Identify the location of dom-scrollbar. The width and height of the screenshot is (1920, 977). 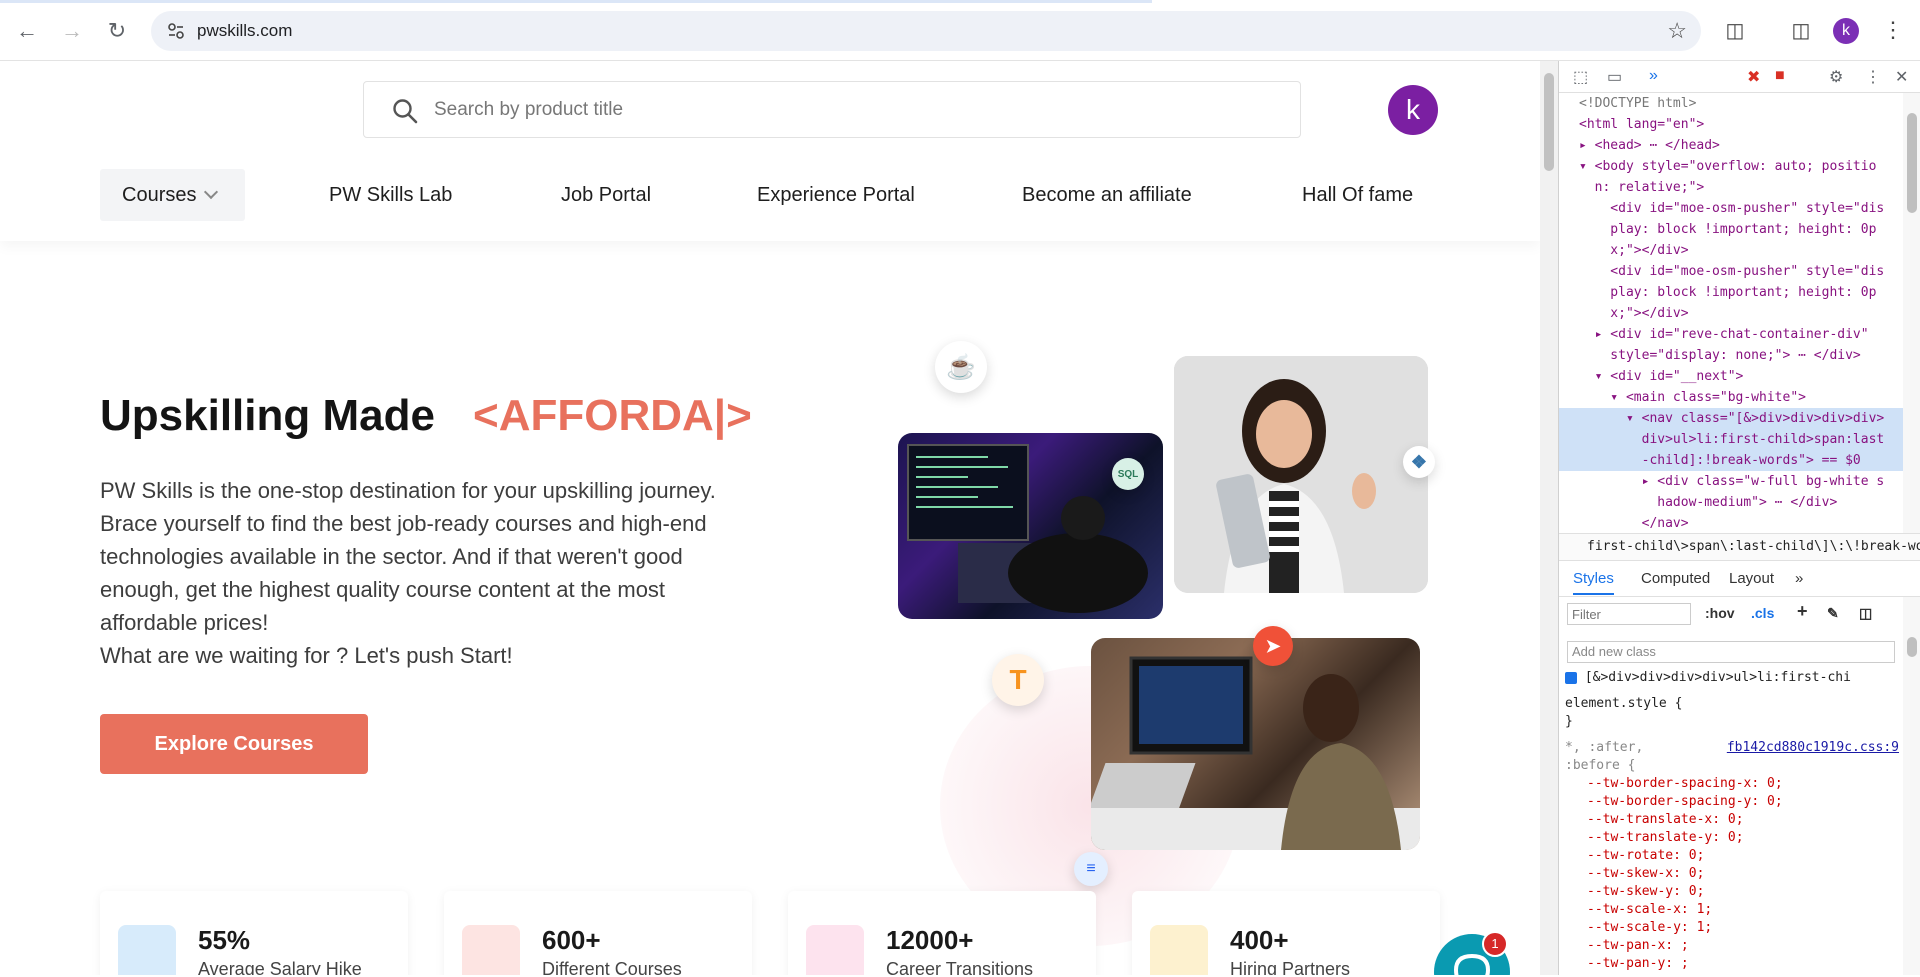
(1911, 313).